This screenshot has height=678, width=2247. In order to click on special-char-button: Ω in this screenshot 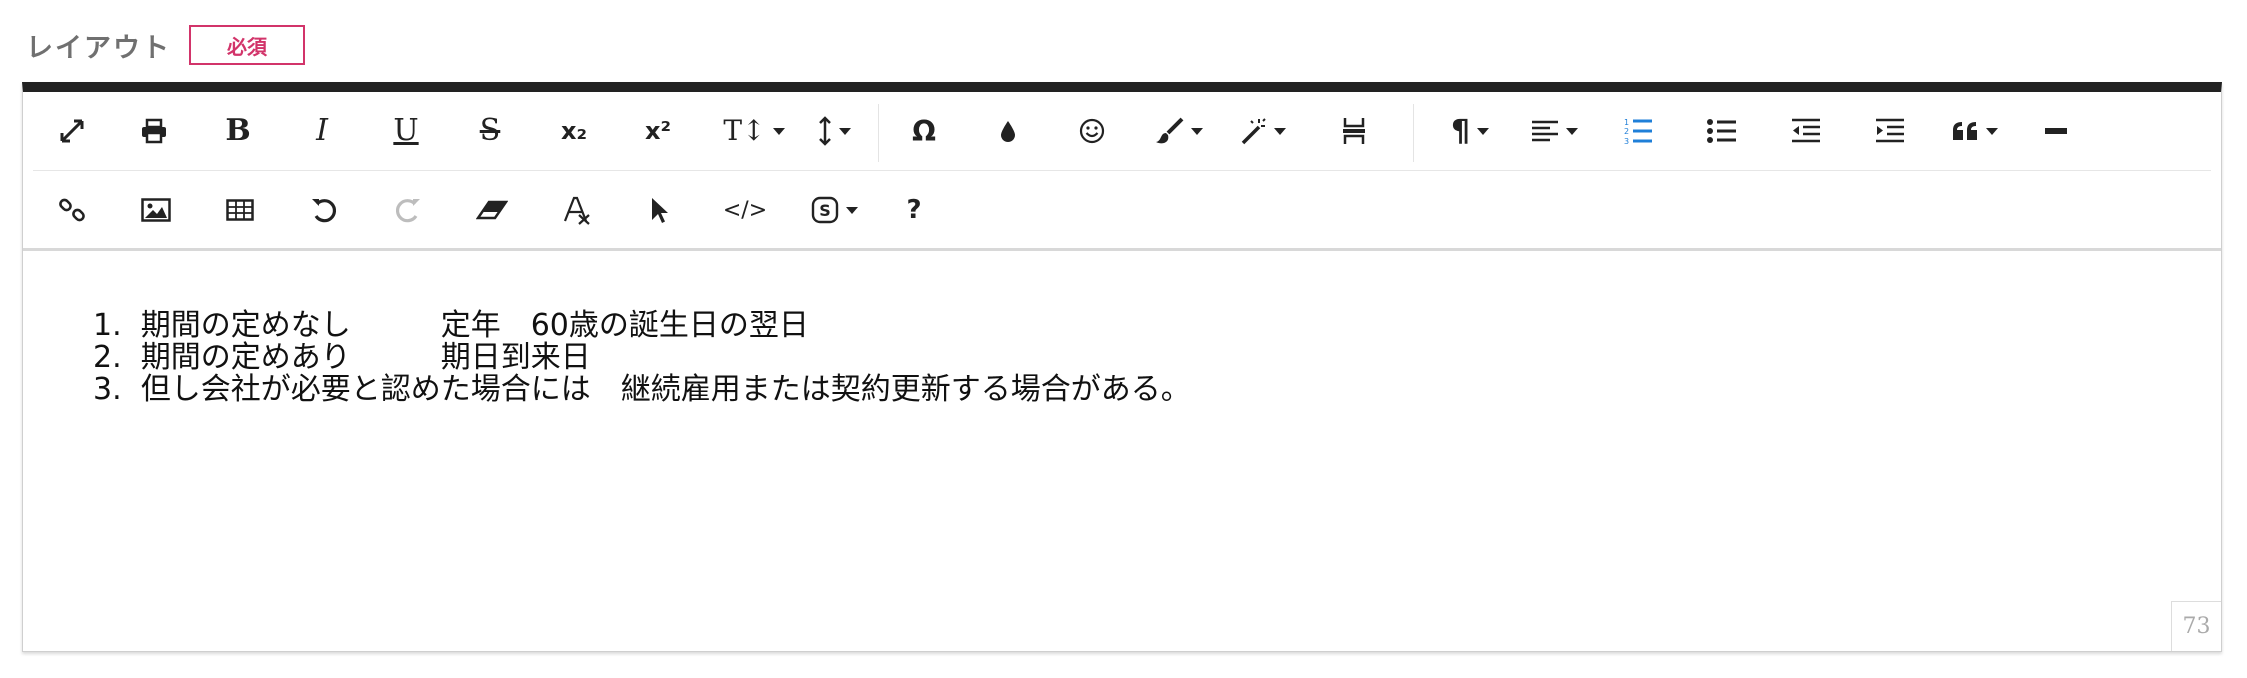, I will do `click(924, 131)`.